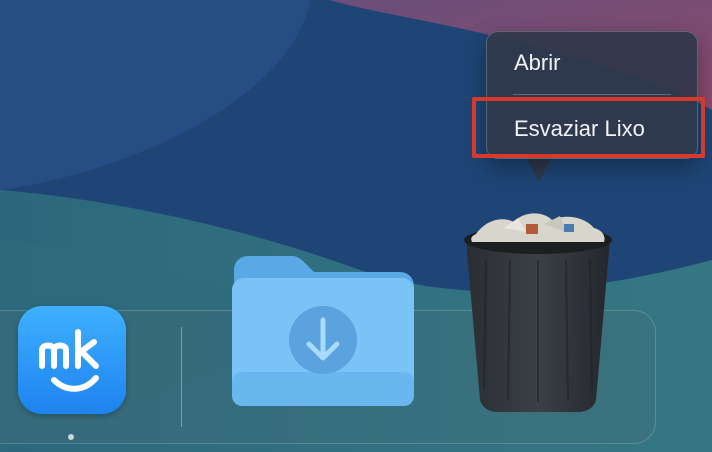 The height and width of the screenshot is (452, 712). I want to click on running-indicator, so click(71, 437).